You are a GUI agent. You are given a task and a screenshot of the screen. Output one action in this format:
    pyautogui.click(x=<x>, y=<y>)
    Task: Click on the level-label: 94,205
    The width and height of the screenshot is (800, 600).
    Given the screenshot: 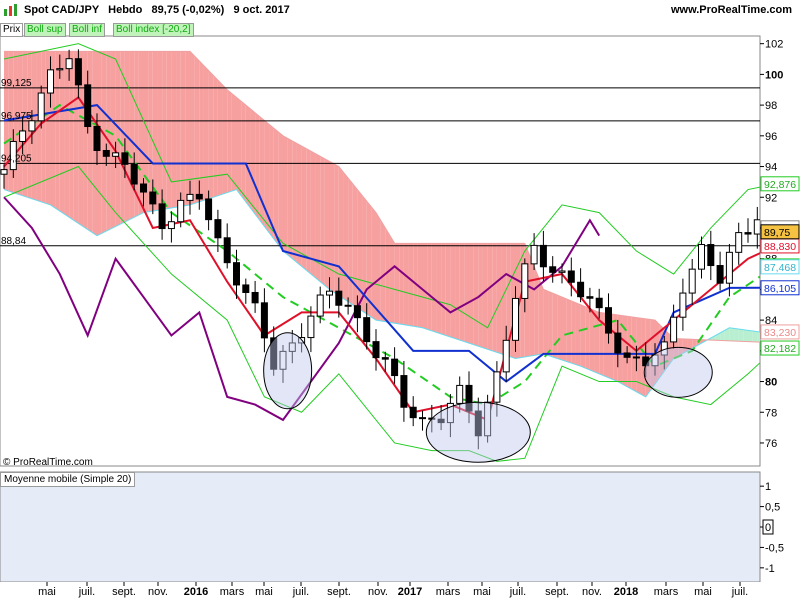 What is the action you would take?
    pyautogui.click(x=16, y=158)
    